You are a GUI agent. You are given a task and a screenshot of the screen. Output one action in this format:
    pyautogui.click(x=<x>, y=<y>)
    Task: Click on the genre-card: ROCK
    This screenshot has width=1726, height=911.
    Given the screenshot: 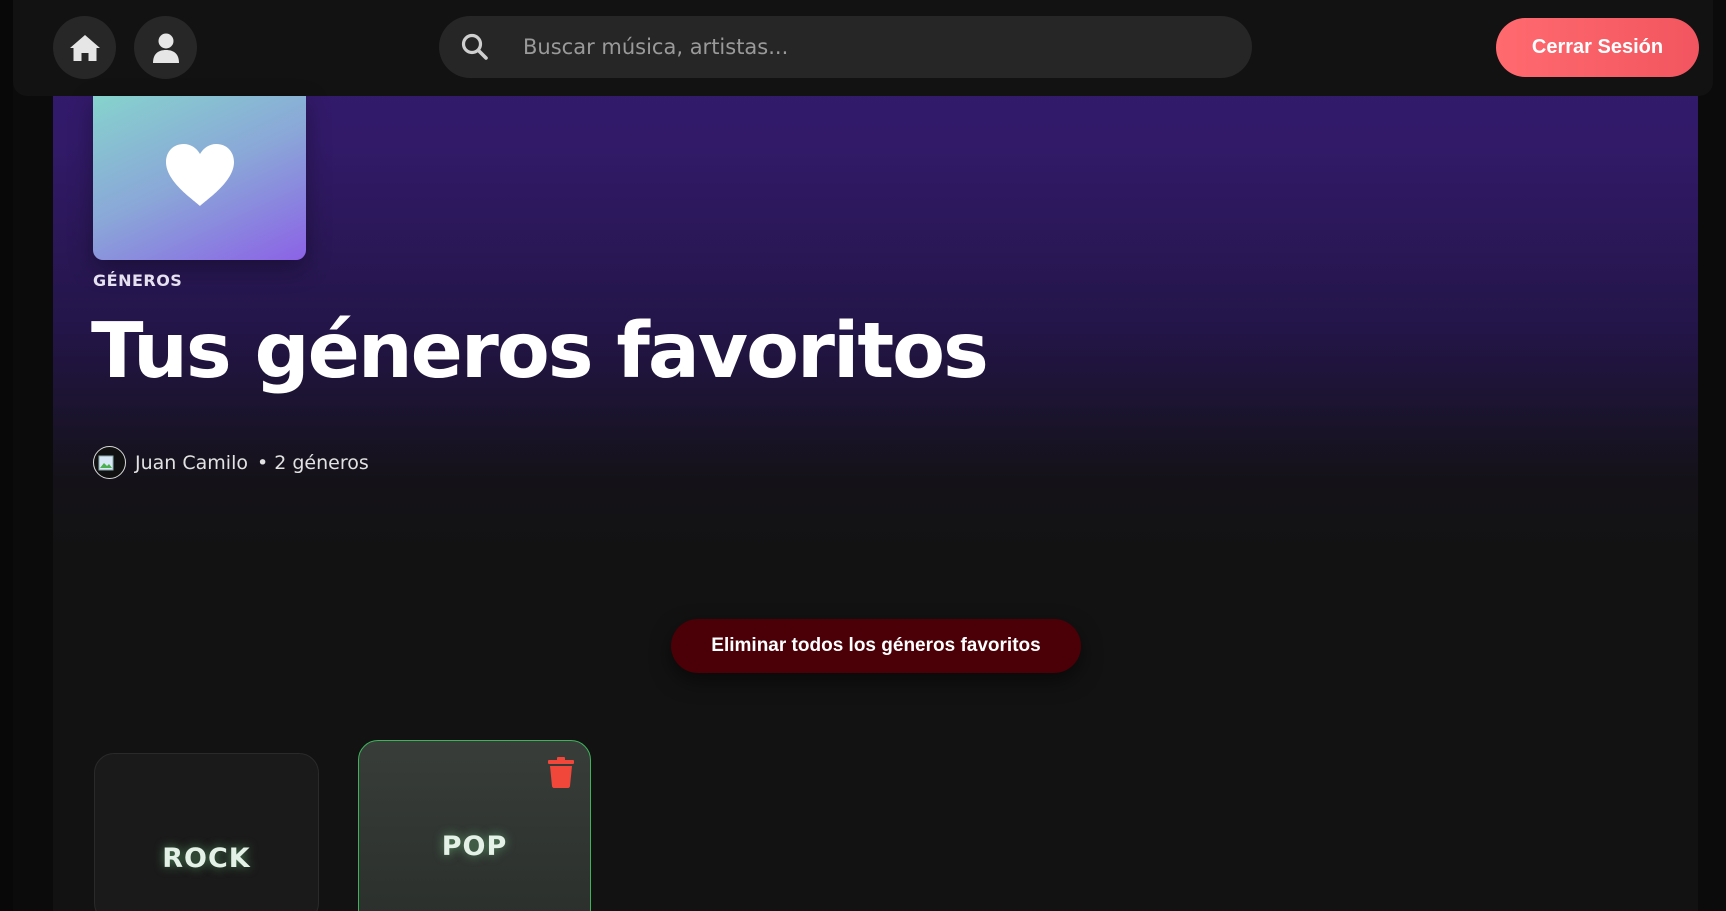 What is the action you would take?
    pyautogui.click(x=206, y=832)
    